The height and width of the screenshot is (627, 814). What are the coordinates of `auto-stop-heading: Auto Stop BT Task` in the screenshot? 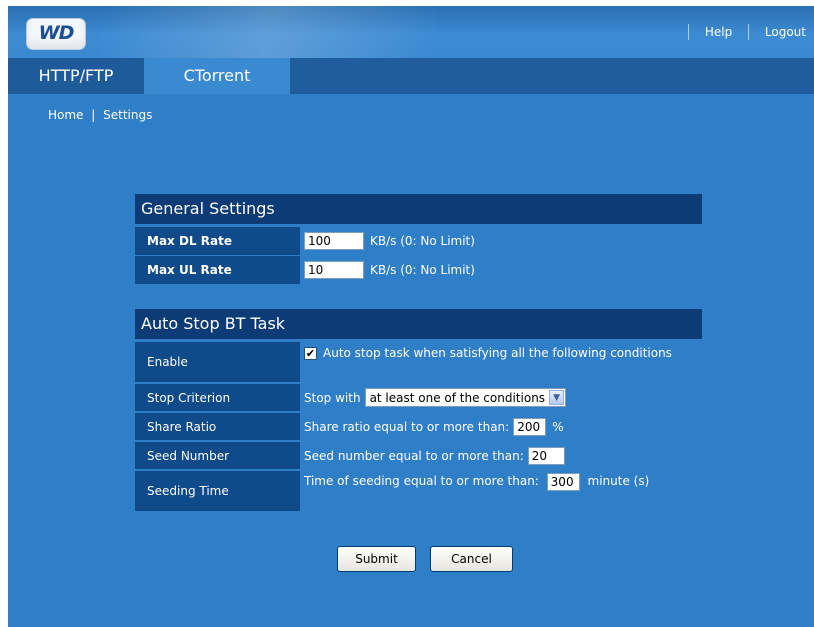 It's located at (418, 324).